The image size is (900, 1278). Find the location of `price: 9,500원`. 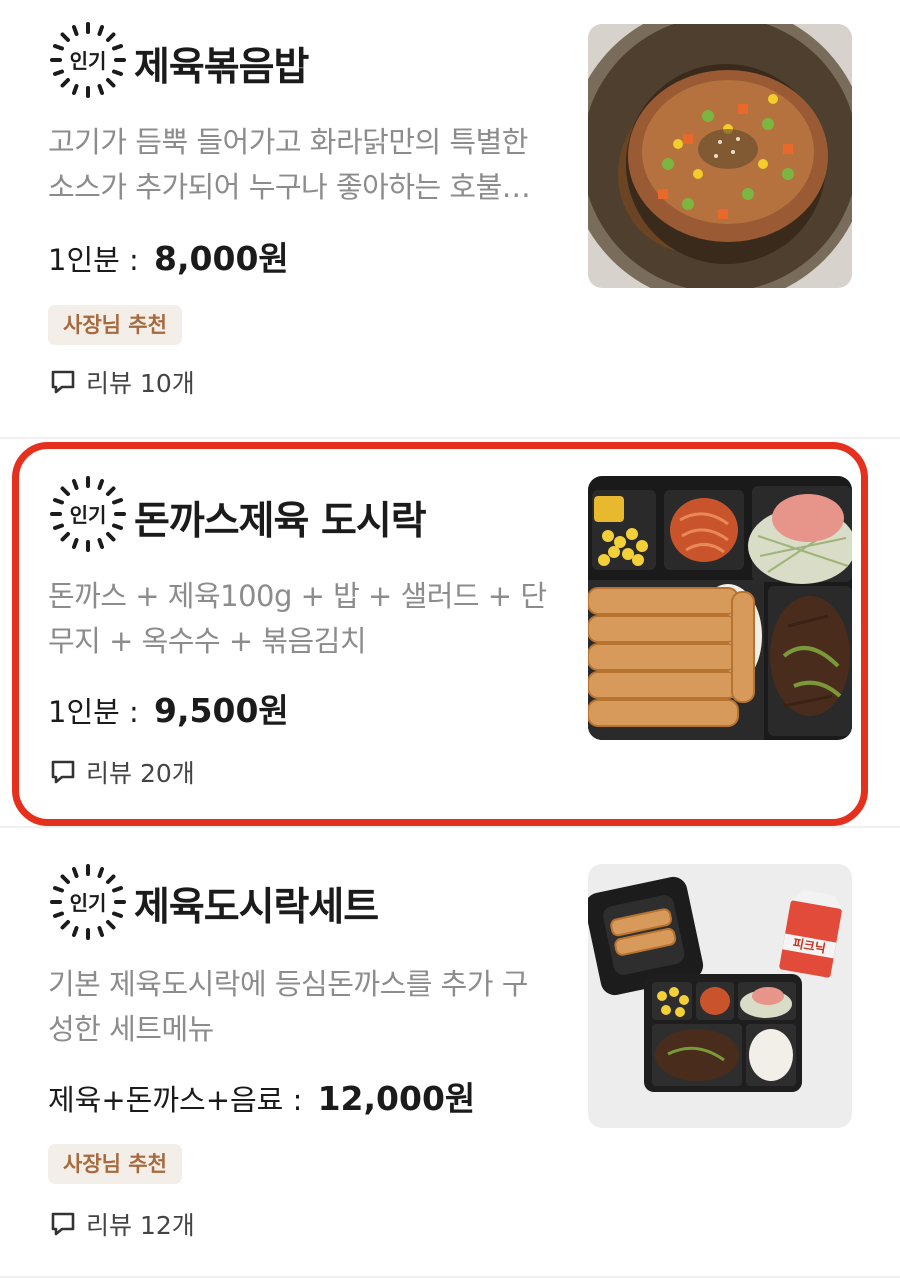

price: 9,500원 is located at coordinates (221, 710).